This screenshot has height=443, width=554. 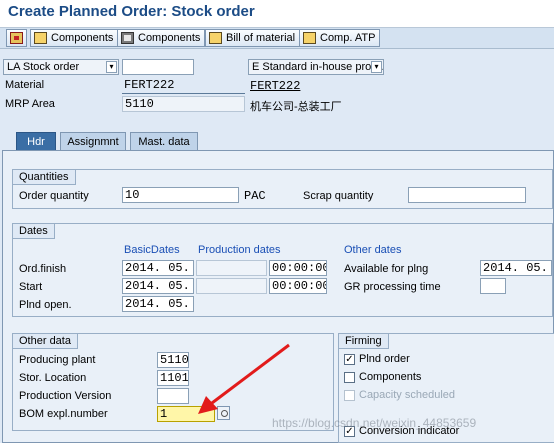 I want to click on watermark-text: https://blog.csdn.net/weixin_44853659, so click(x=374, y=423).